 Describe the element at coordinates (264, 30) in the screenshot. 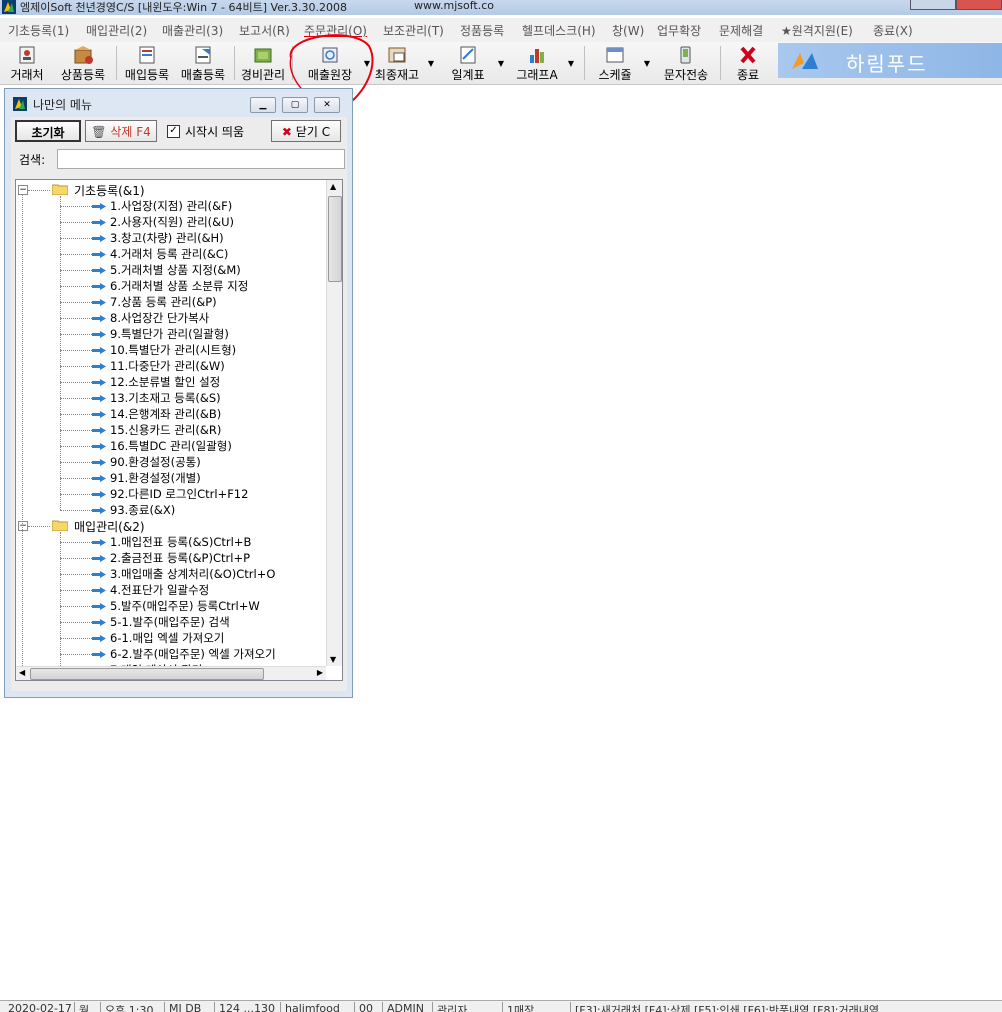

I see `menu-report: 보고서(R)` at that location.